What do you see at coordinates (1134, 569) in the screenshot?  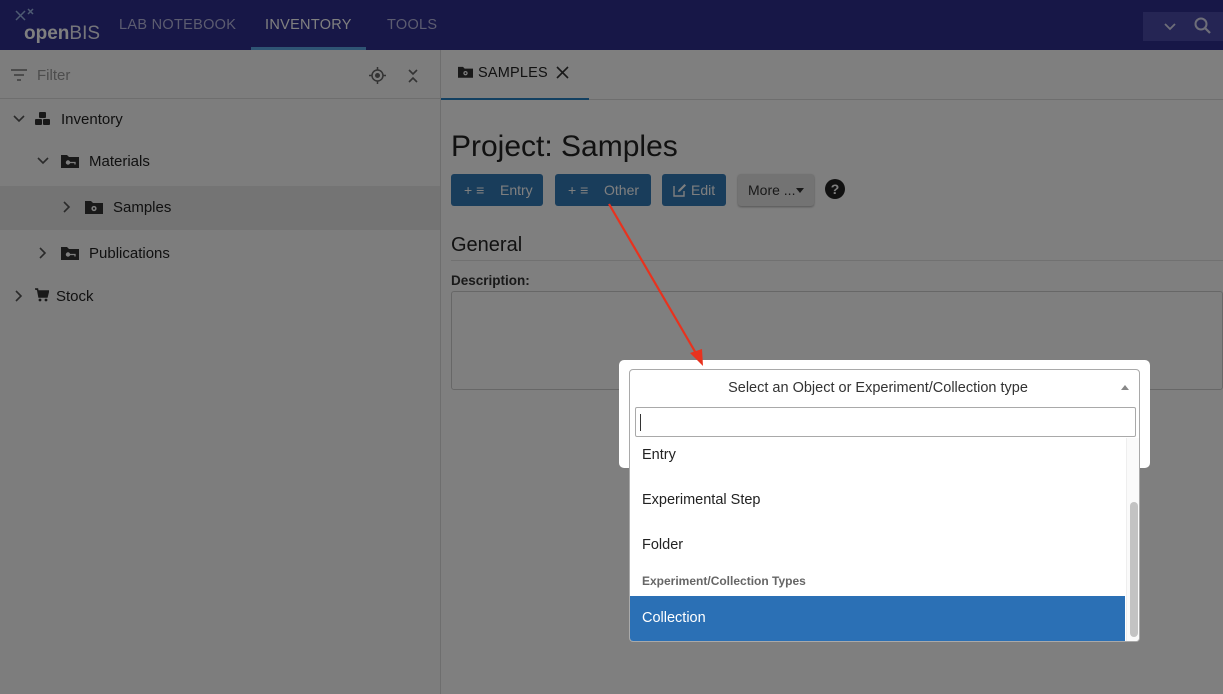 I see `scrollbar-thumb` at bounding box center [1134, 569].